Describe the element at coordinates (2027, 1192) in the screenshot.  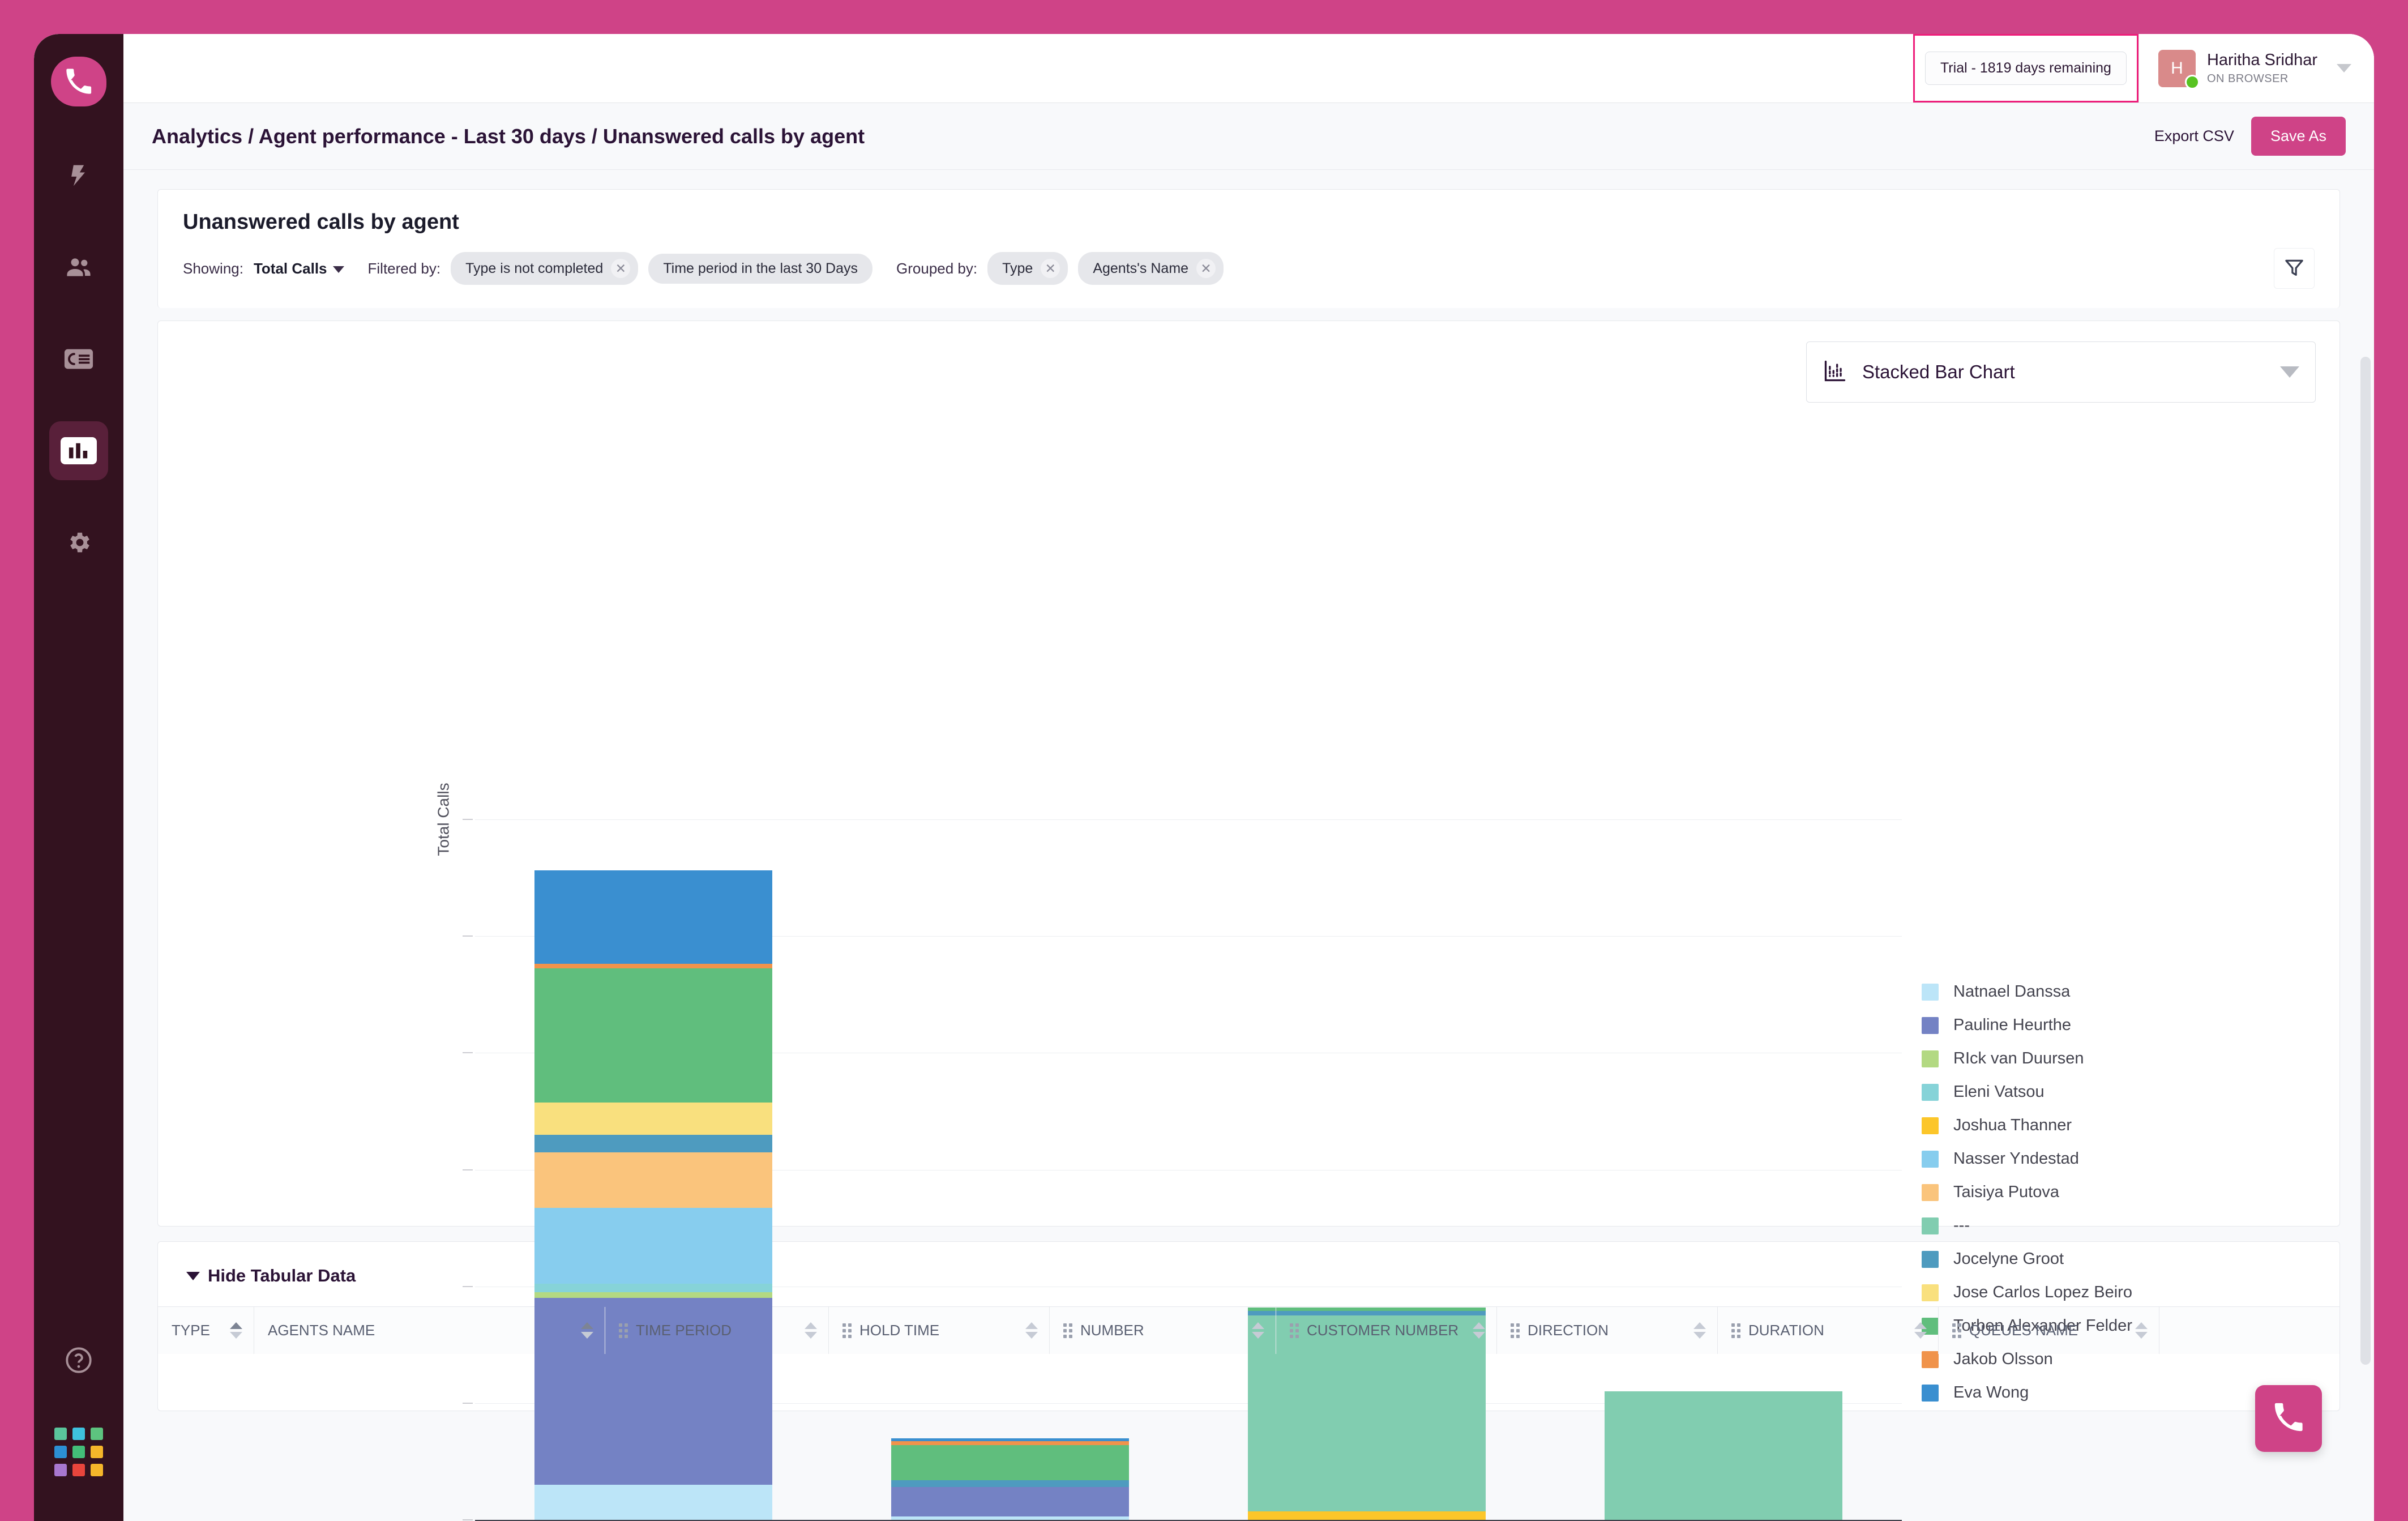
I see `legend-item: Taisiya Putova` at that location.